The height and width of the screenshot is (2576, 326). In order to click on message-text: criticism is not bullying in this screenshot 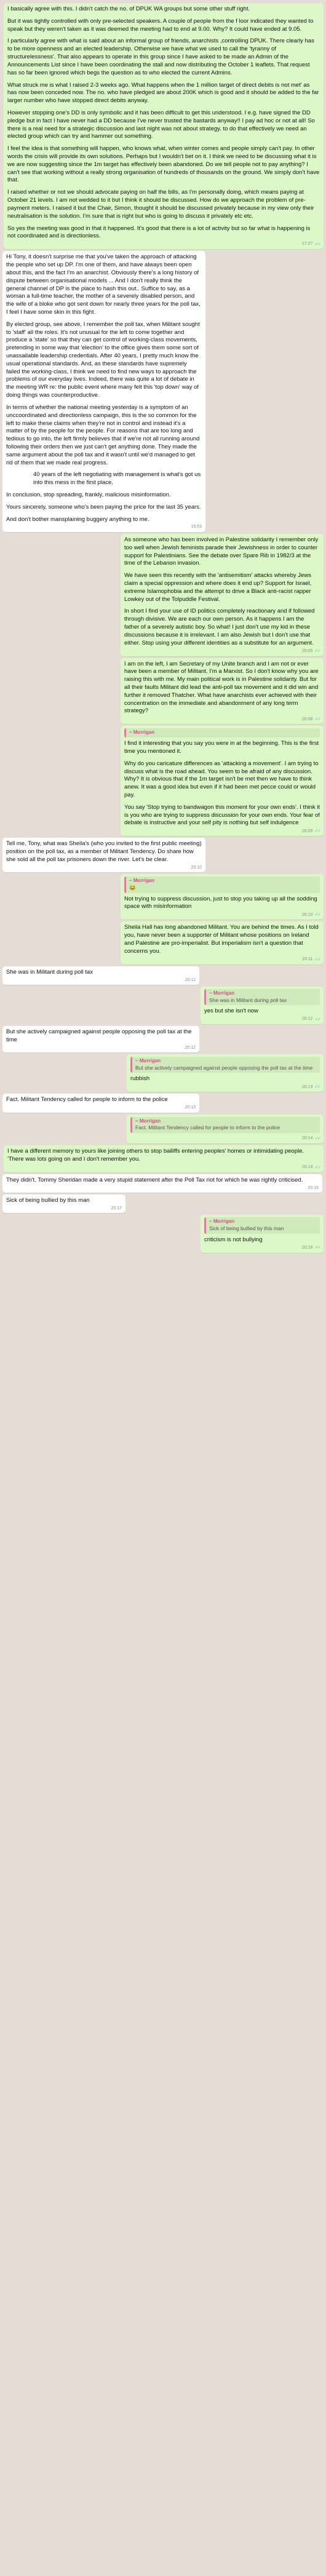, I will do `click(233, 1239)`.